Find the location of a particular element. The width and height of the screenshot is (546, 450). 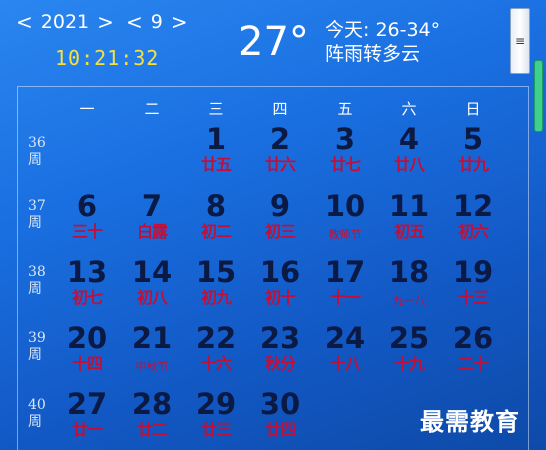

day-cell: 6 三十 is located at coordinates (87, 219).